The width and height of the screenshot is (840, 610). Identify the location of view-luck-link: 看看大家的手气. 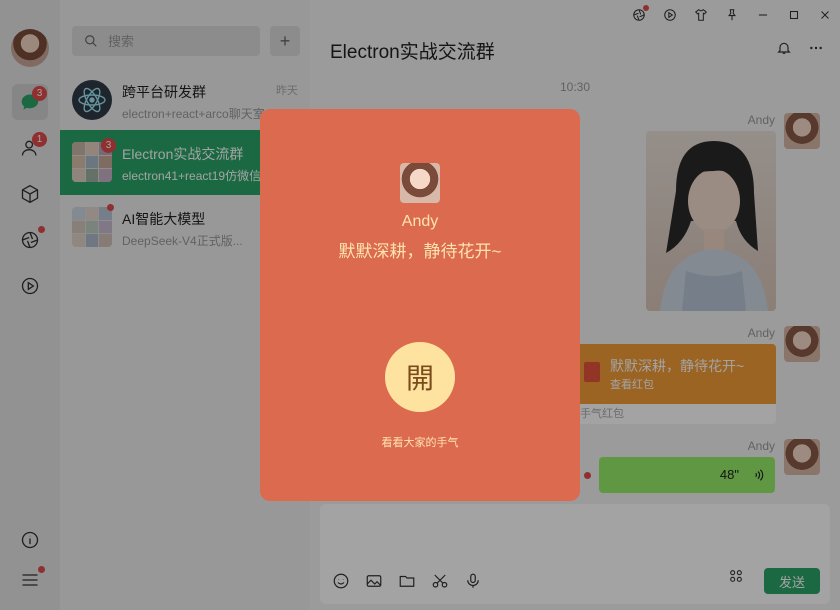
(420, 442).